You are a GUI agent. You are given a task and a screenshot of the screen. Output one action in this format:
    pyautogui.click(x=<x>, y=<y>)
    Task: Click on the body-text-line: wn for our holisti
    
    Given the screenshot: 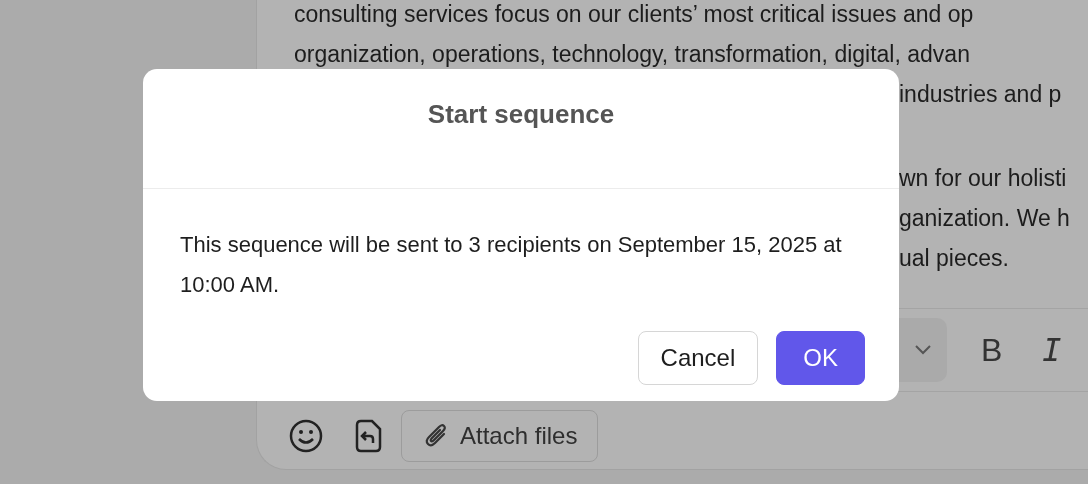 What is the action you would take?
    pyautogui.click(x=983, y=178)
    